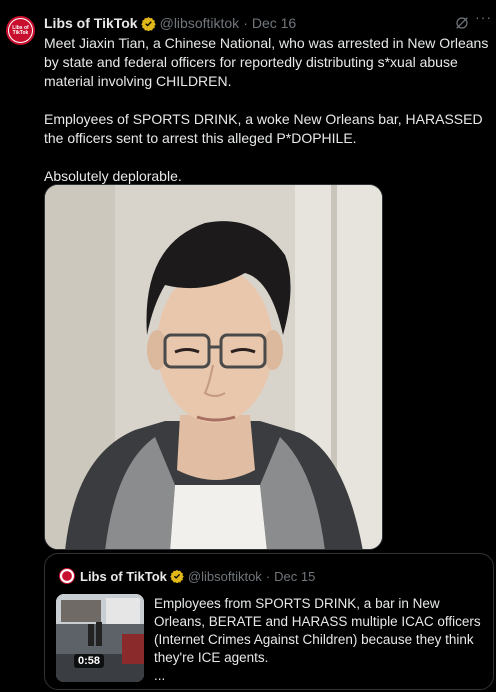  What do you see at coordinates (123, 576) in the screenshot?
I see `quoted-author-name: Libs of TikTok` at bounding box center [123, 576].